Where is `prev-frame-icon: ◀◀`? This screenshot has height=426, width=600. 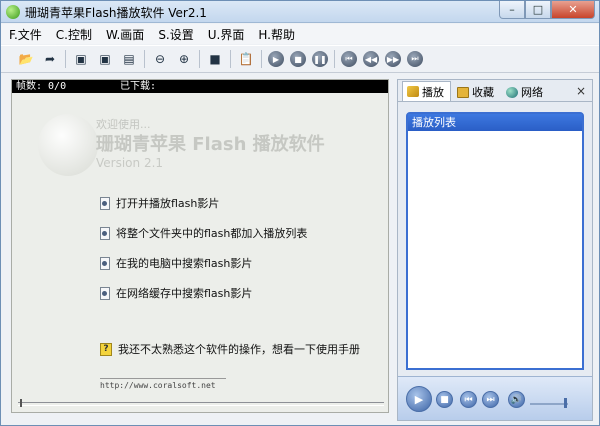 prev-frame-icon: ◀◀ is located at coordinates (371, 59).